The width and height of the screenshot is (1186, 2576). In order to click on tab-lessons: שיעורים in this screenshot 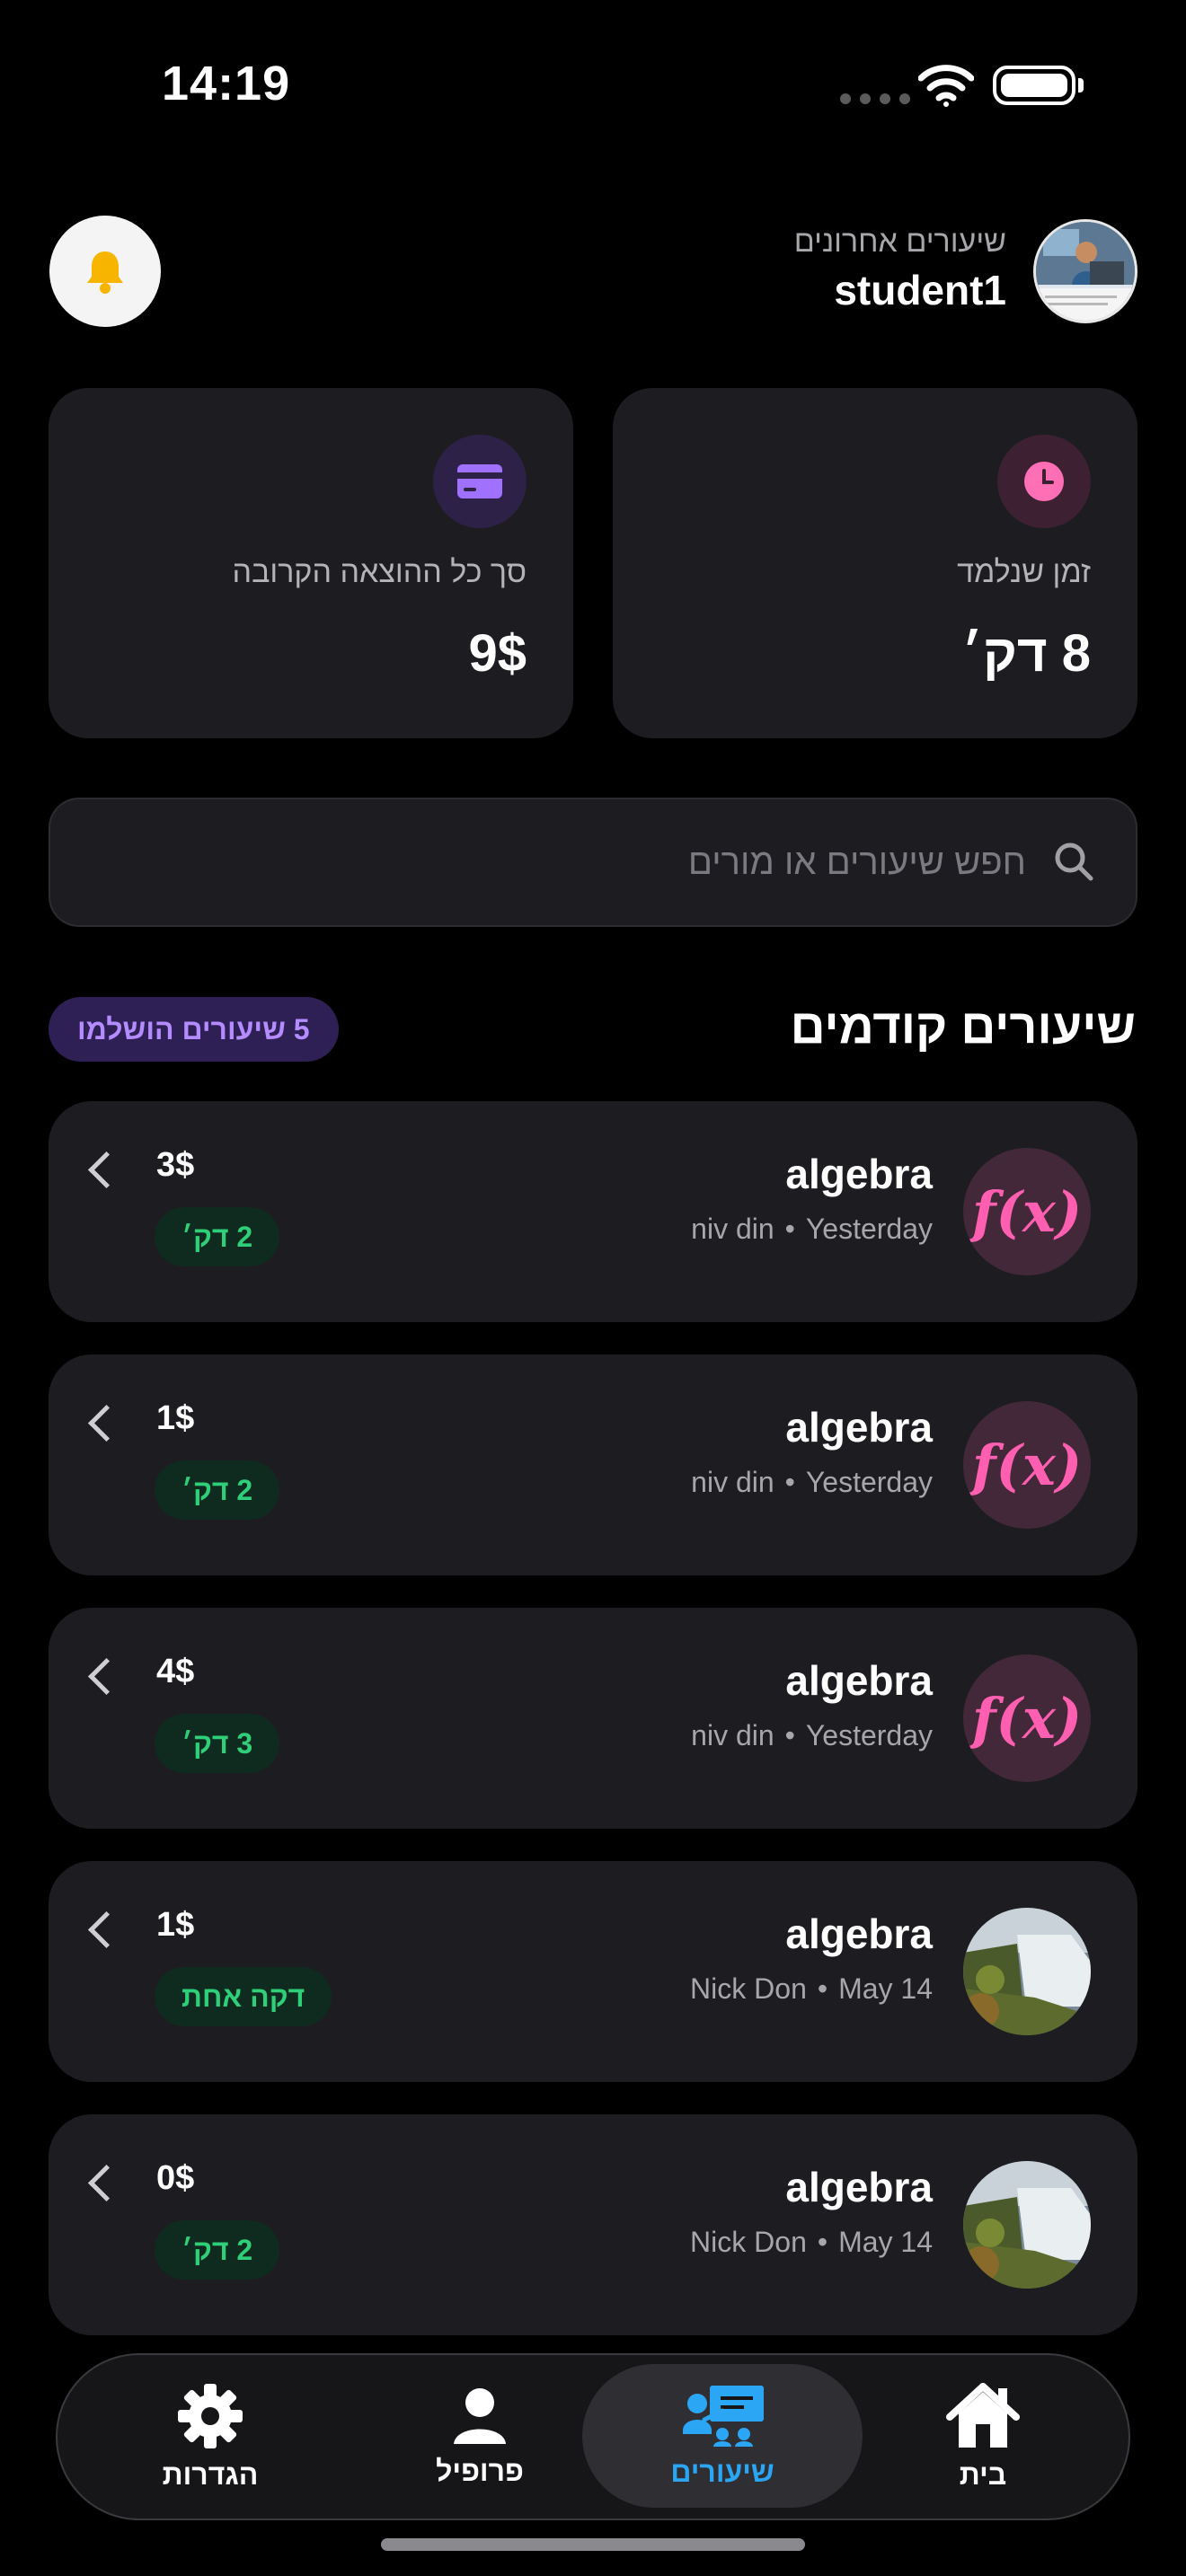, I will do `click(722, 2436)`.